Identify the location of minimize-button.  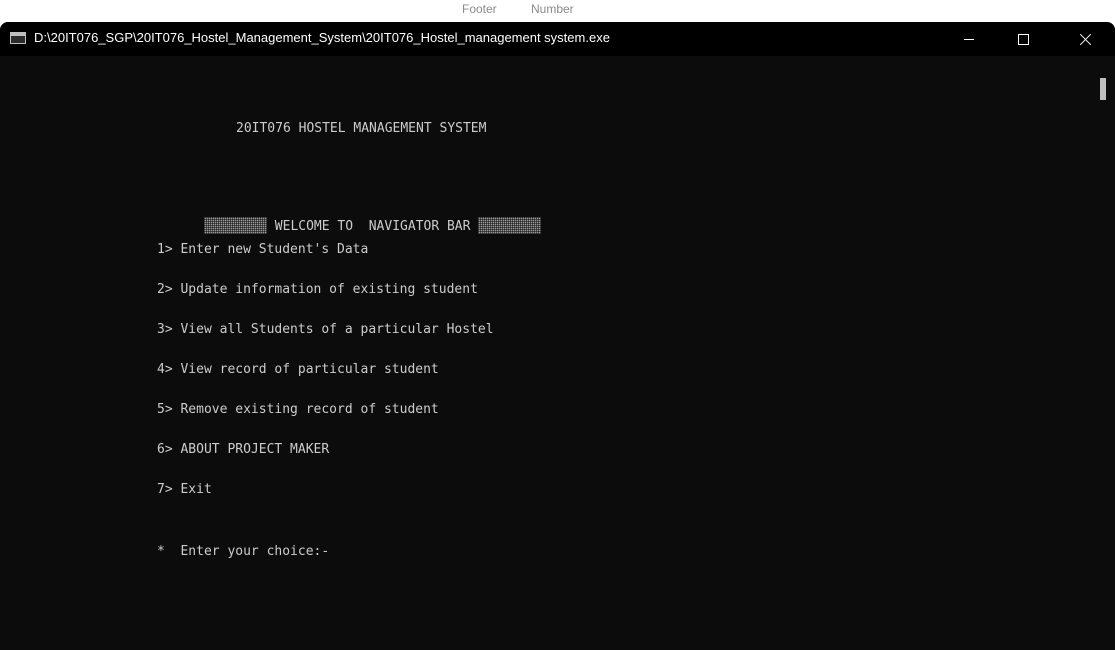
(969, 39).